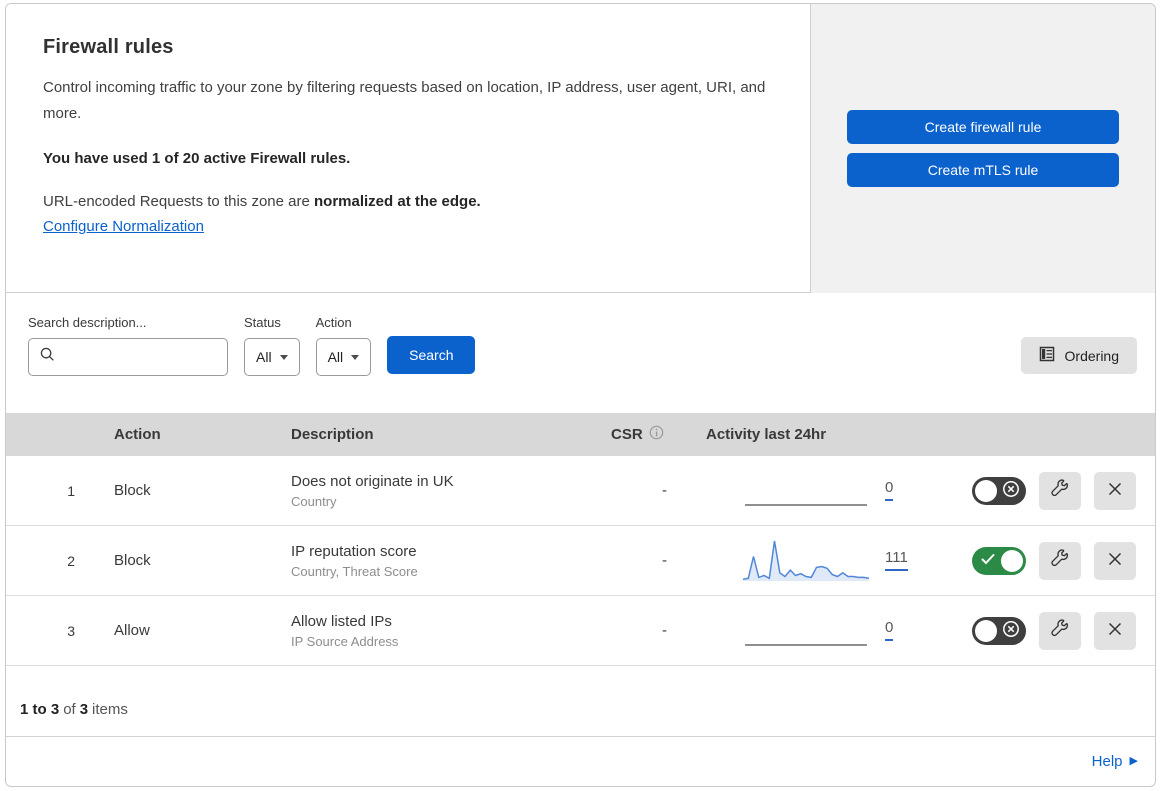 The image size is (1161, 791). I want to click on rule-description-cell: Does not originate in UK Country, so click(438, 491).